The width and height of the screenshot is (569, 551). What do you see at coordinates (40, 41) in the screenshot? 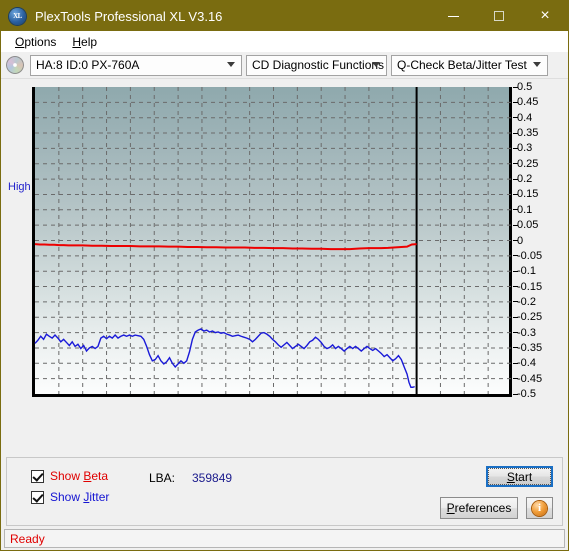
I see `menu-options-label: ptions` at bounding box center [40, 41].